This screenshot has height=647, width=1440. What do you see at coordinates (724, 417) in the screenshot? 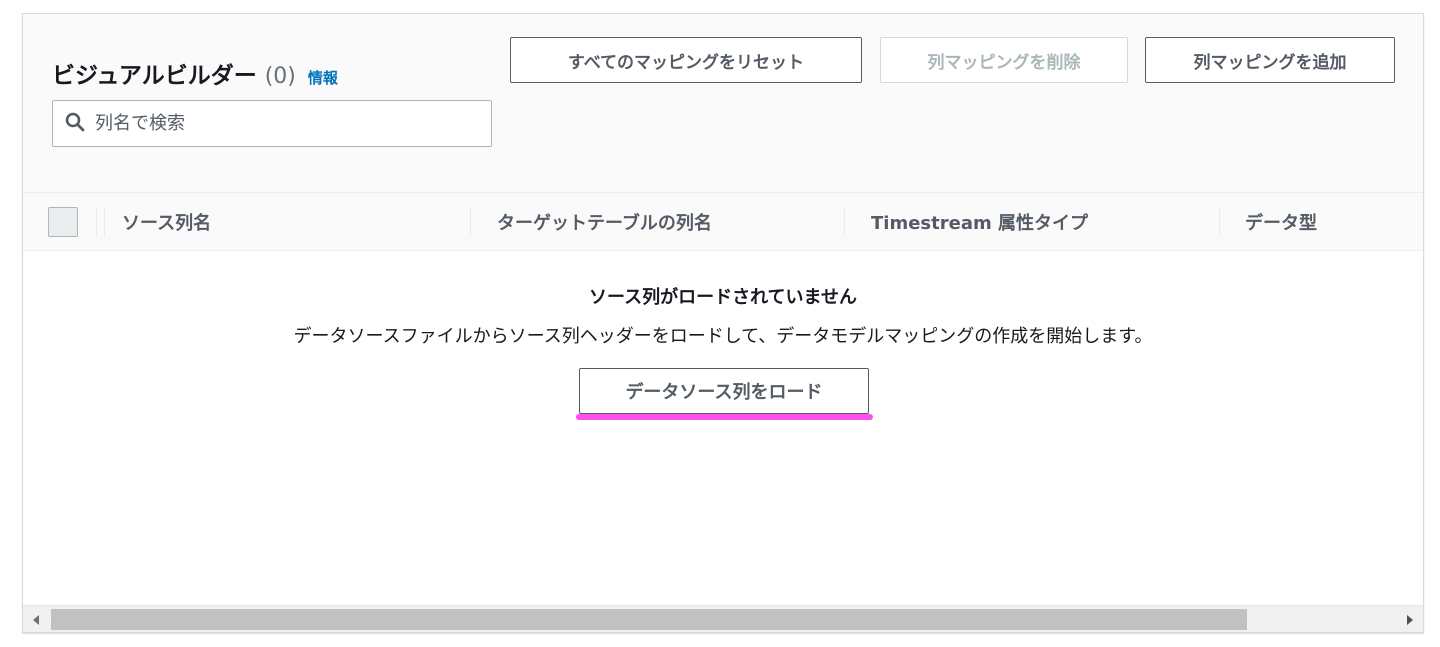
I see `highlight-underline` at bounding box center [724, 417].